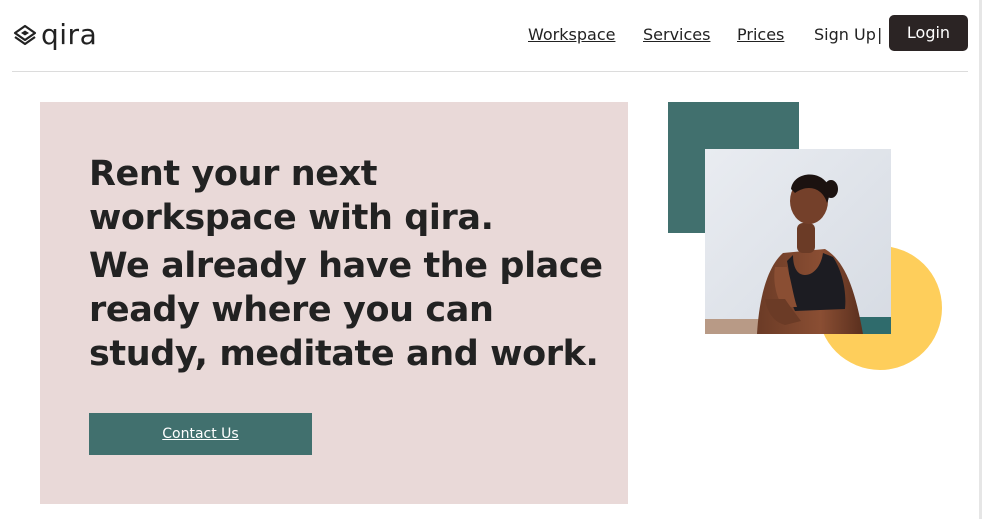 Image resolution: width=982 pixels, height=519 pixels. What do you see at coordinates (798, 241) in the screenshot?
I see `meditating-woman-photo` at bounding box center [798, 241].